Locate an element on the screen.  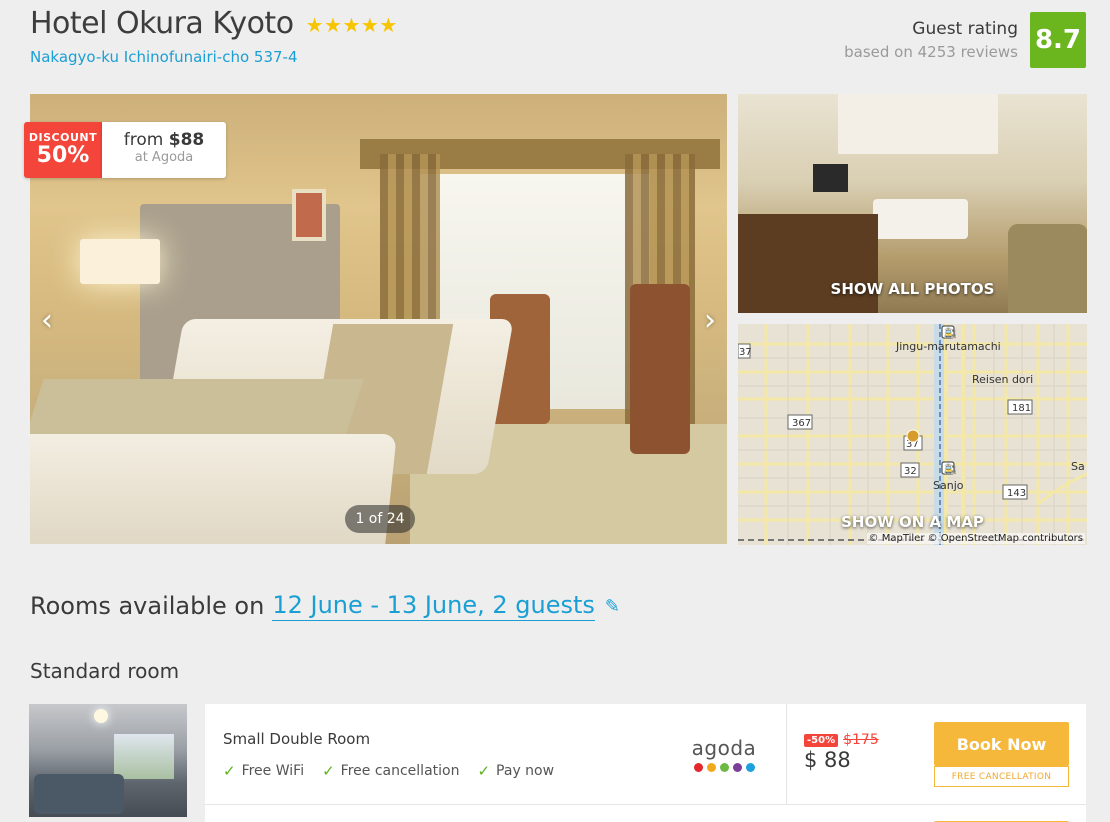
review-count: based on 4253 reviews is located at coordinates (931, 52).